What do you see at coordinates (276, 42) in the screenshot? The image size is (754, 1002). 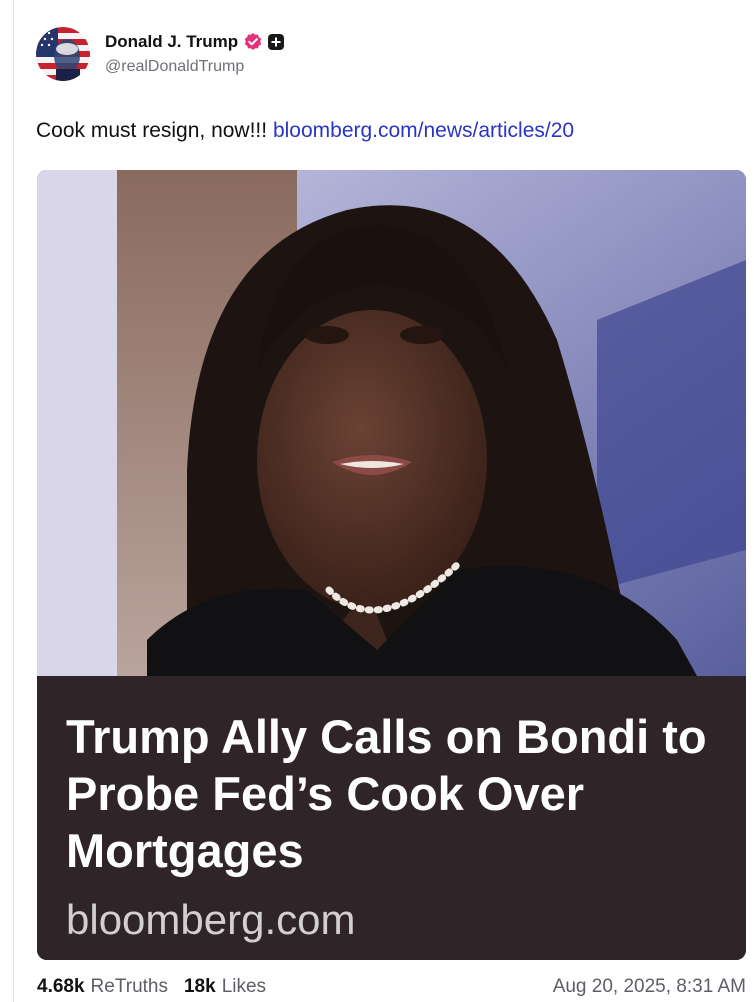 I see `plus-icon` at bounding box center [276, 42].